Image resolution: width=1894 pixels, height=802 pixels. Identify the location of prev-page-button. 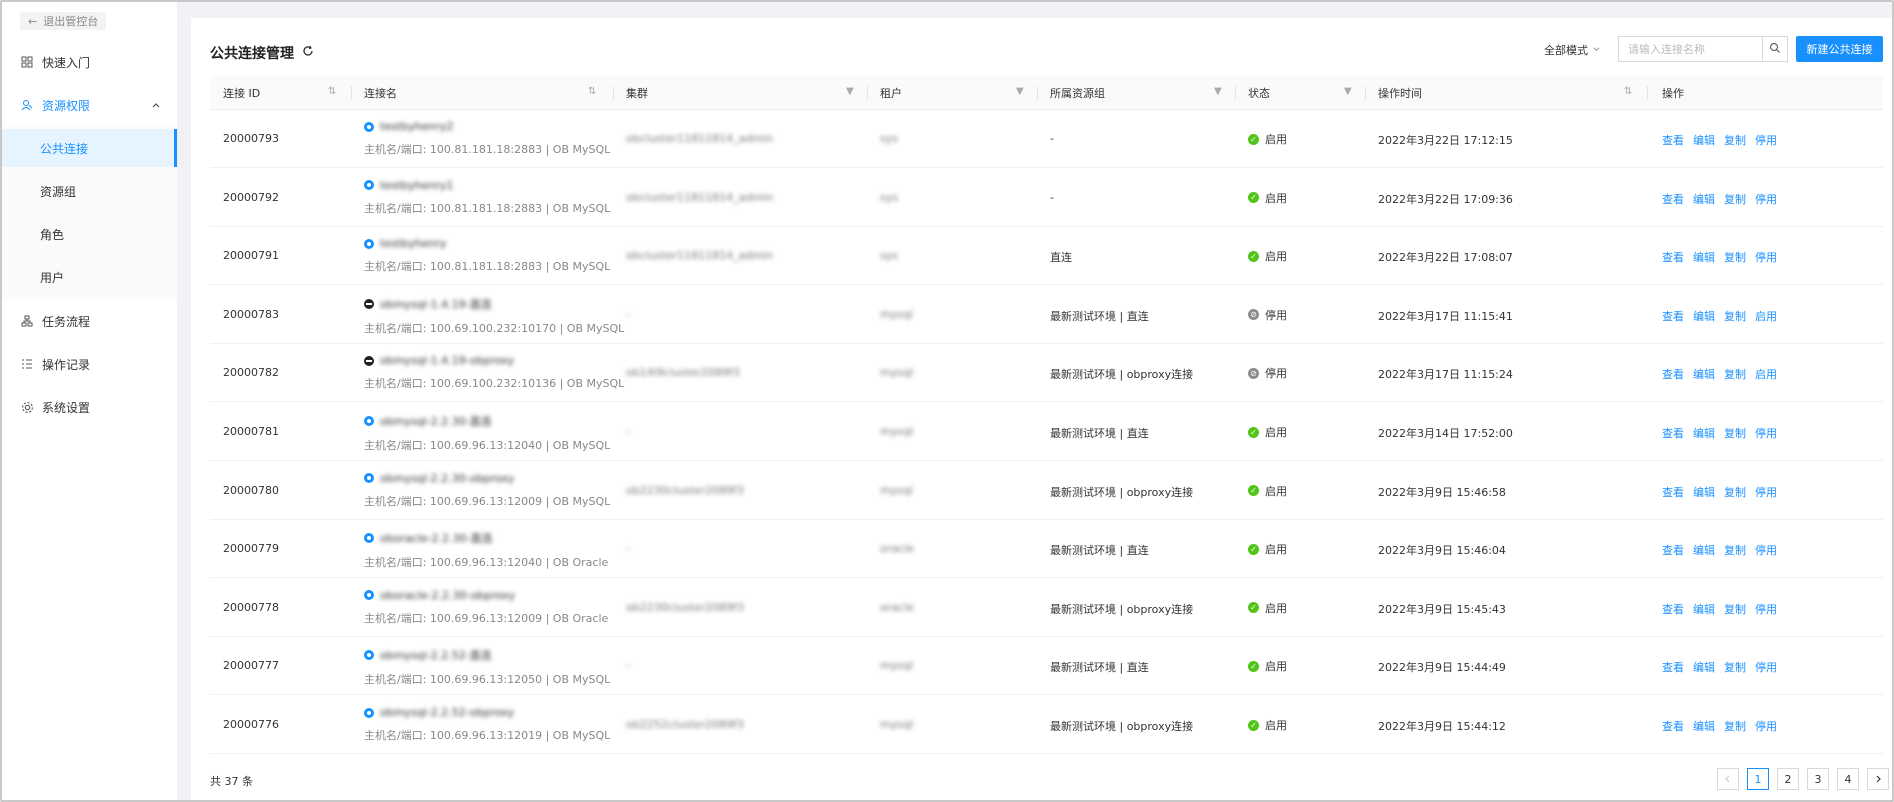
(1728, 779).